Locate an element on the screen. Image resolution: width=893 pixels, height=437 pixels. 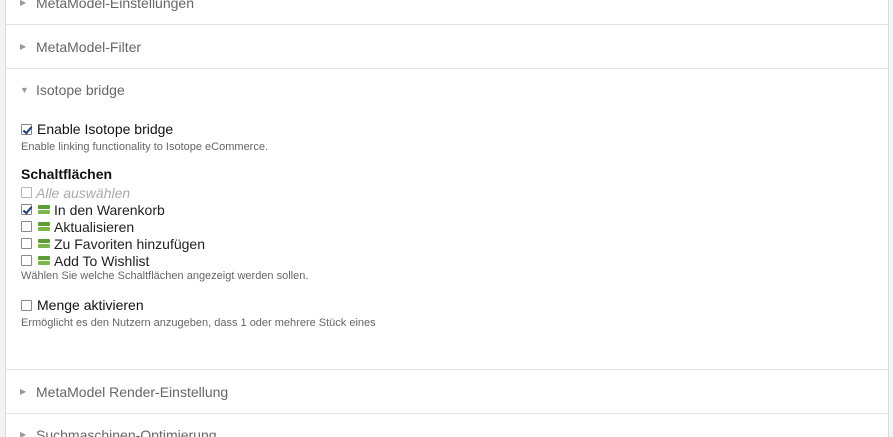
list-item: Add To Wishlist is located at coordinates (451, 260).